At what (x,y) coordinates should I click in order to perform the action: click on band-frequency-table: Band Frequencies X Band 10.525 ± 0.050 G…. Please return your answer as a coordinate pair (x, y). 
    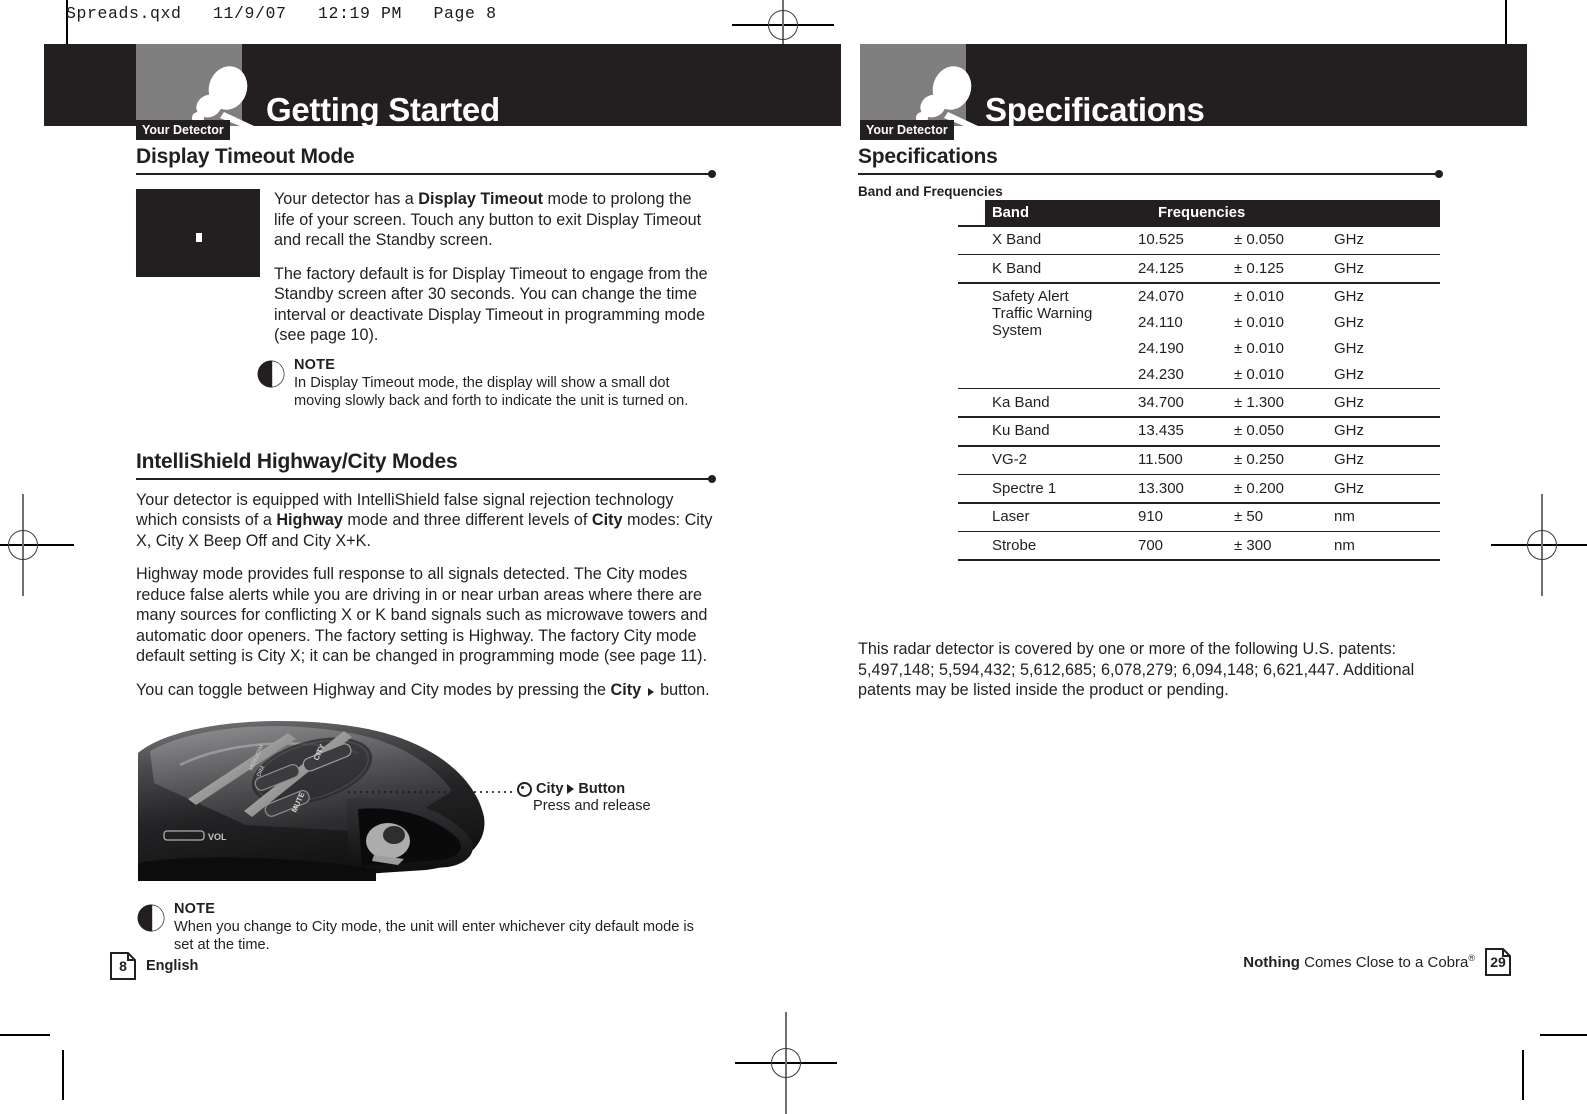
    Looking at the image, I should click on (1199, 380).